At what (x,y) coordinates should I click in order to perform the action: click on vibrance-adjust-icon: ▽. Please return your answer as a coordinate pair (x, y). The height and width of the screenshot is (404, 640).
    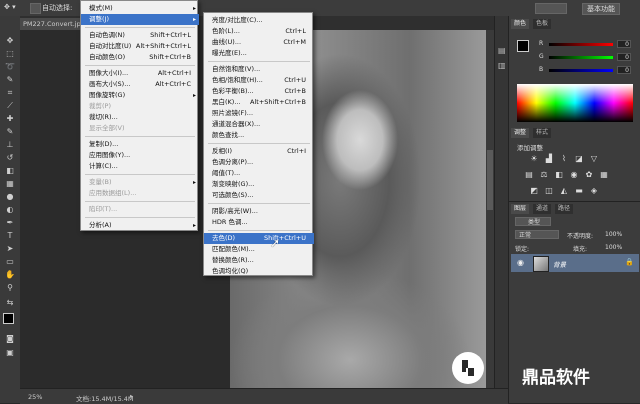
    Looking at the image, I should click on (594, 158).